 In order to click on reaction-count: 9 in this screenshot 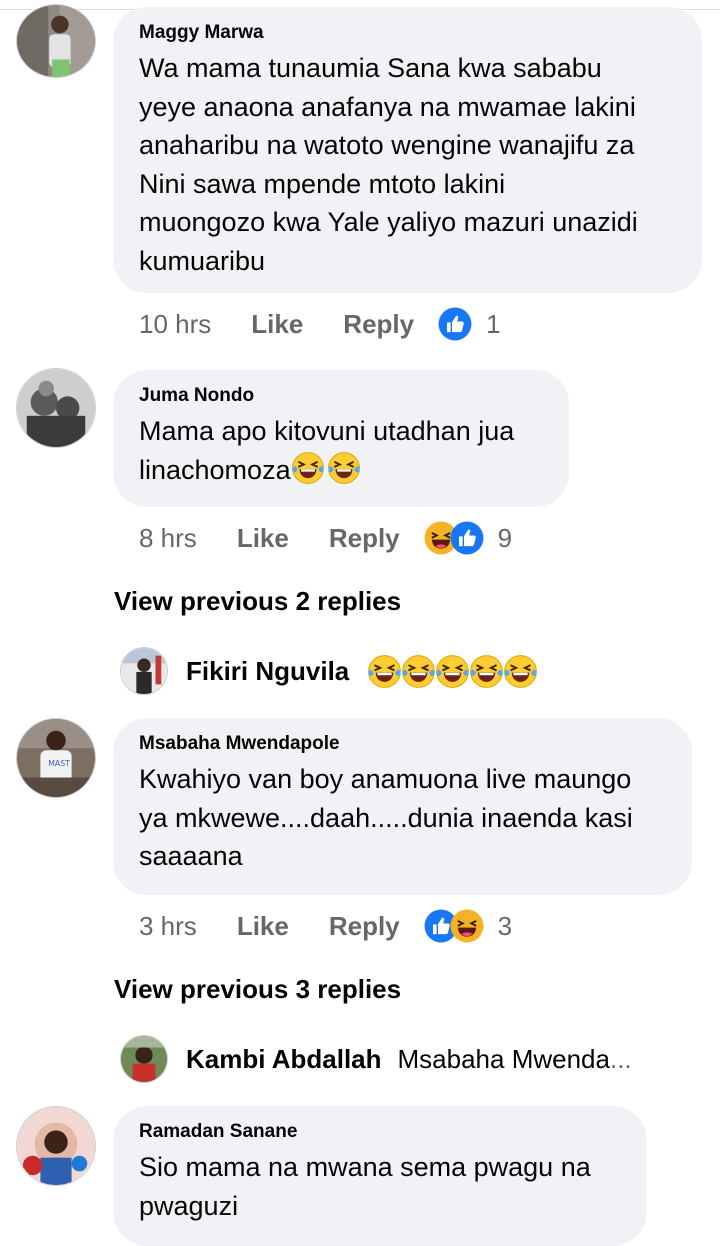, I will do `click(505, 537)`.